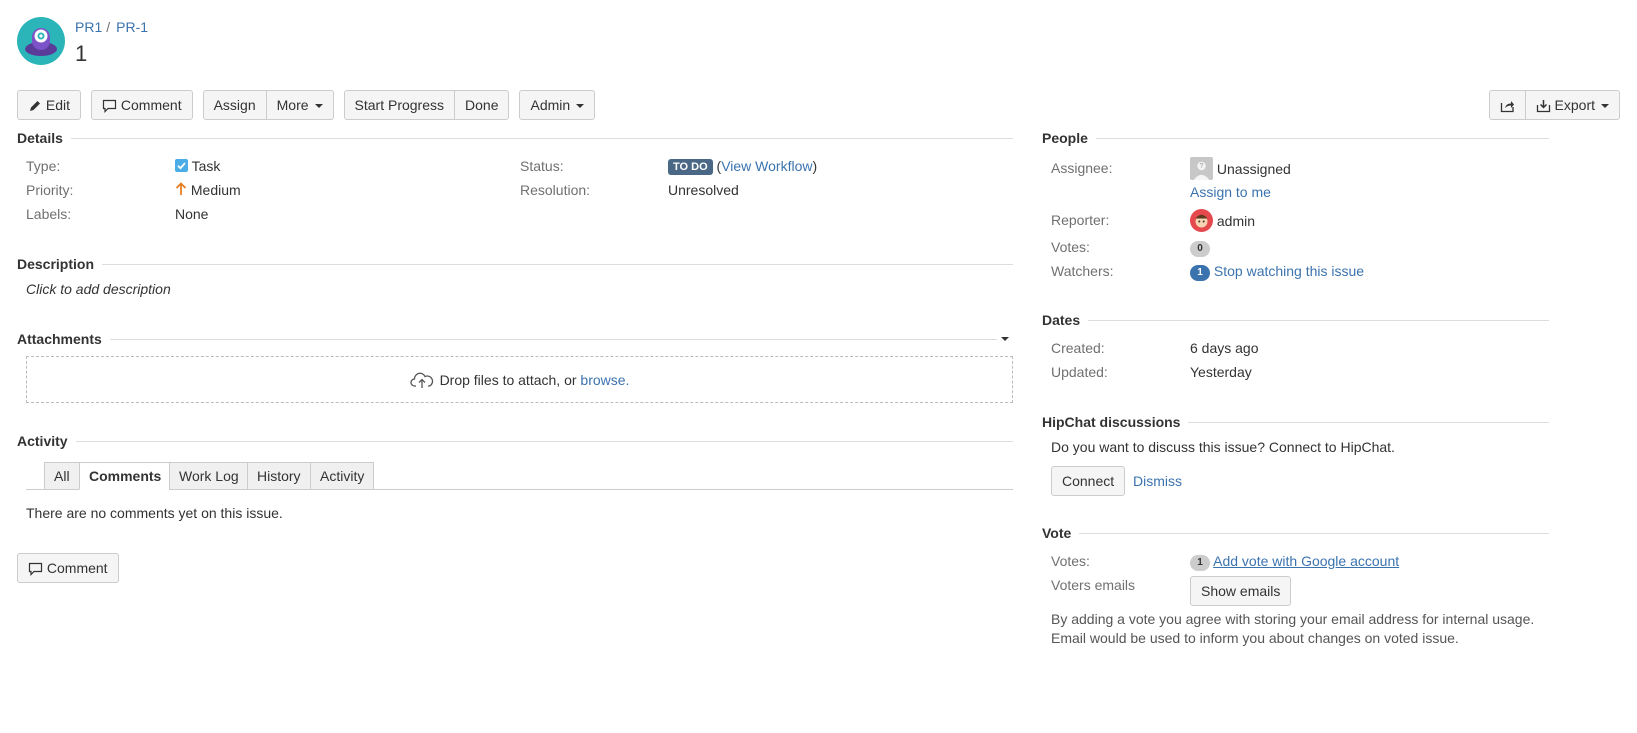 Image resolution: width=1637 pixels, height=733 pixels. Describe the element at coordinates (43, 166) in the screenshot. I see `type-label: Type:` at that location.